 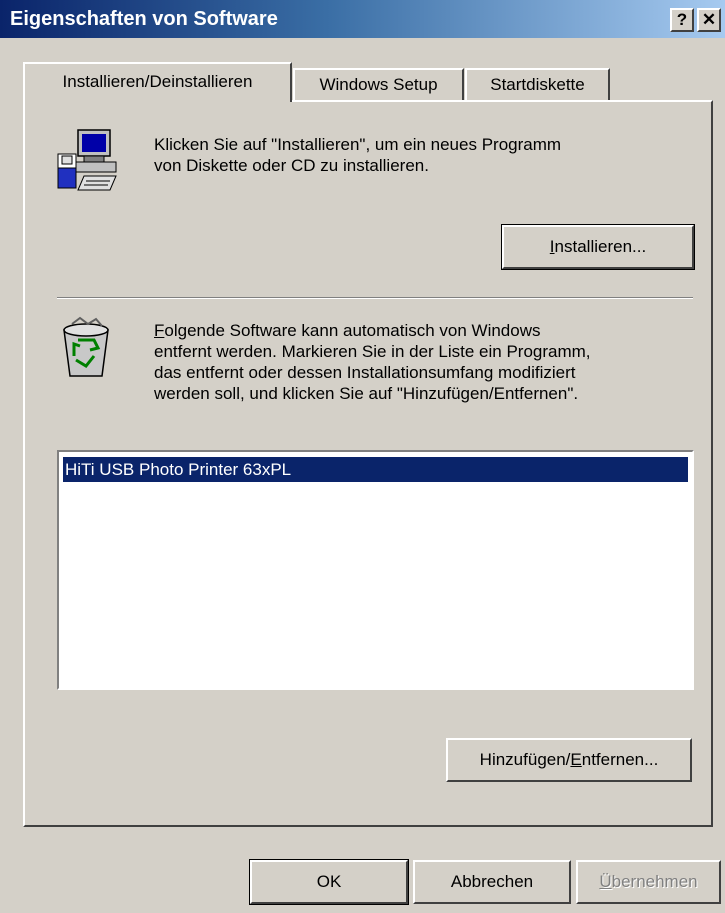 What do you see at coordinates (525, 759) in the screenshot?
I see `add-remove-label-pre: Hinzufügen/` at bounding box center [525, 759].